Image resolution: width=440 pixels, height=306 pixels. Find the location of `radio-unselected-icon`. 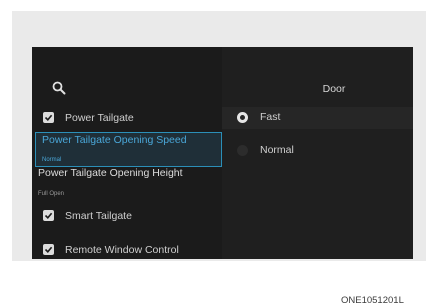

radio-unselected-icon is located at coordinates (242, 150).